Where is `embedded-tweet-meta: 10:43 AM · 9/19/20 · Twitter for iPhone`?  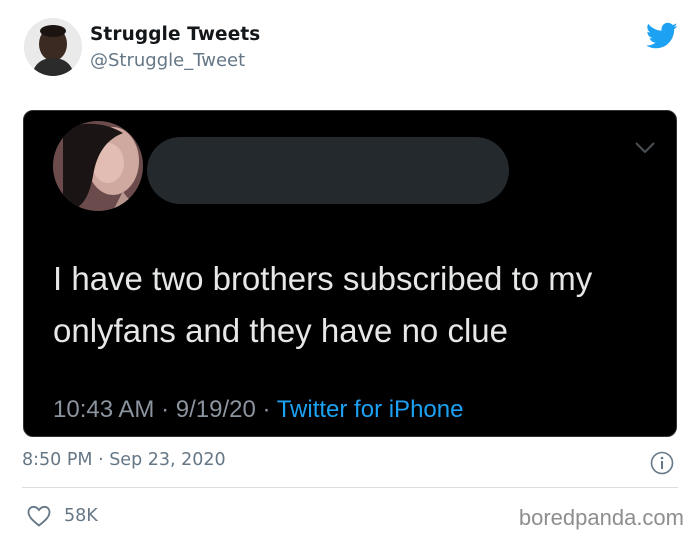
embedded-tweet-meta: 10:43 AM · 9/19/20 · Twitter for iPhone is located at coordinates (258, 410).